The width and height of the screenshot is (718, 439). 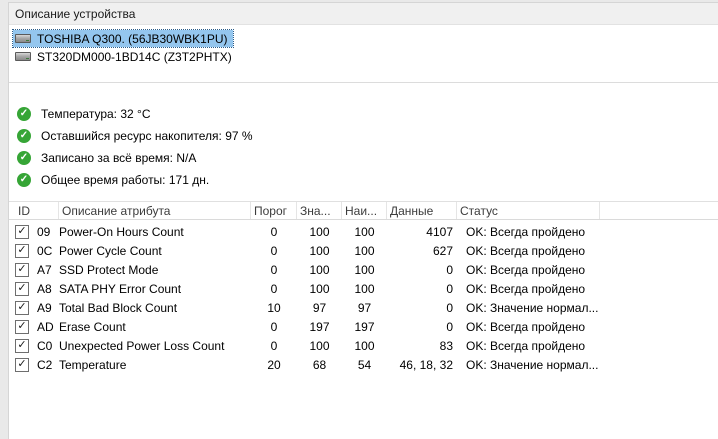 I want to click on health-summary-label: Температура: 32 °C, so click(x=96, y=114).